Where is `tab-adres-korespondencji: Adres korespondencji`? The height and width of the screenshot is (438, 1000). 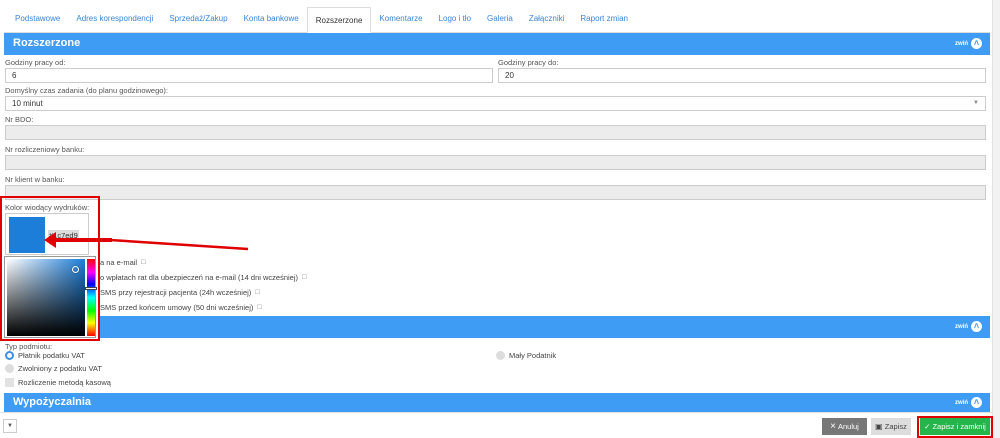
tab-adres-korespondencji: Adres korespondencji is located at coordinates (114, 19).